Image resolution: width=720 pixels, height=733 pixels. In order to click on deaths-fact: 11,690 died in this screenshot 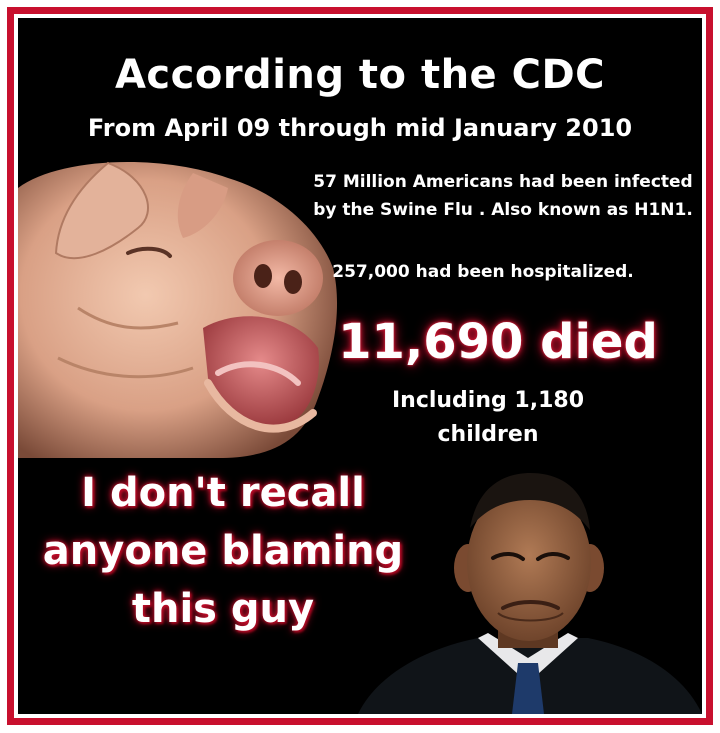, I will do `click(498, 342)`.